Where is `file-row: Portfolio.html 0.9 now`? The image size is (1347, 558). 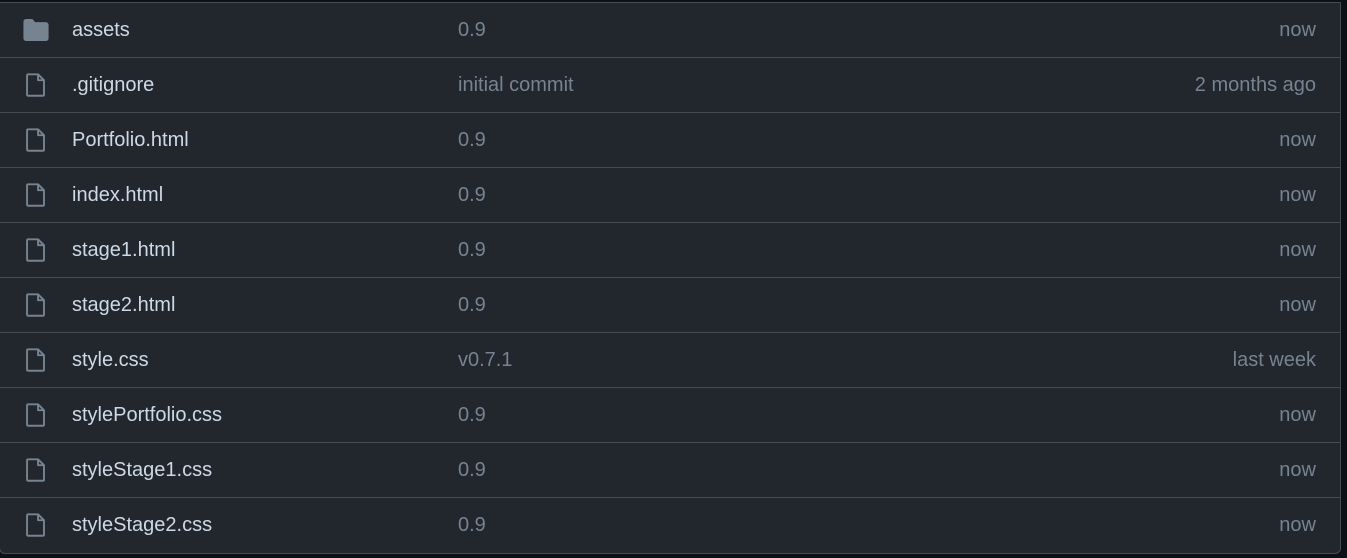 file-row: Portfolio.html 0.9 now is located at coordinates (670, 139).